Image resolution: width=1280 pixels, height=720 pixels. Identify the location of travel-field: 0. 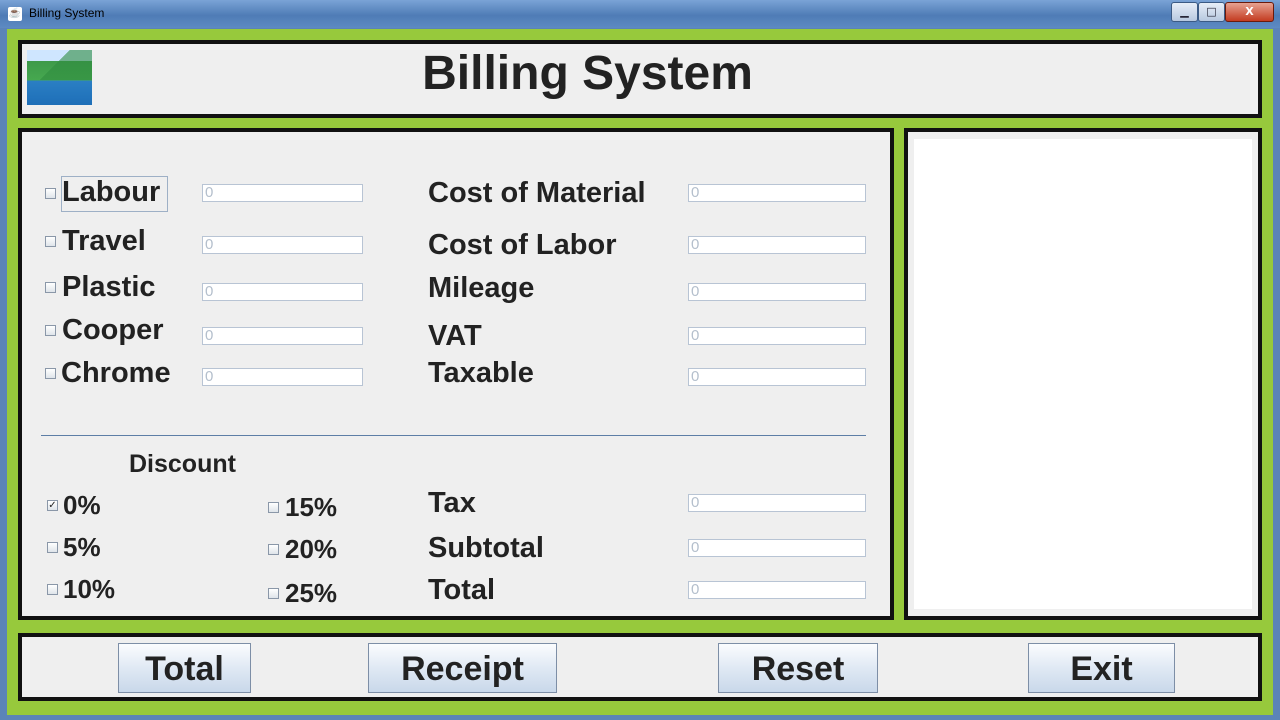
(282, 245).